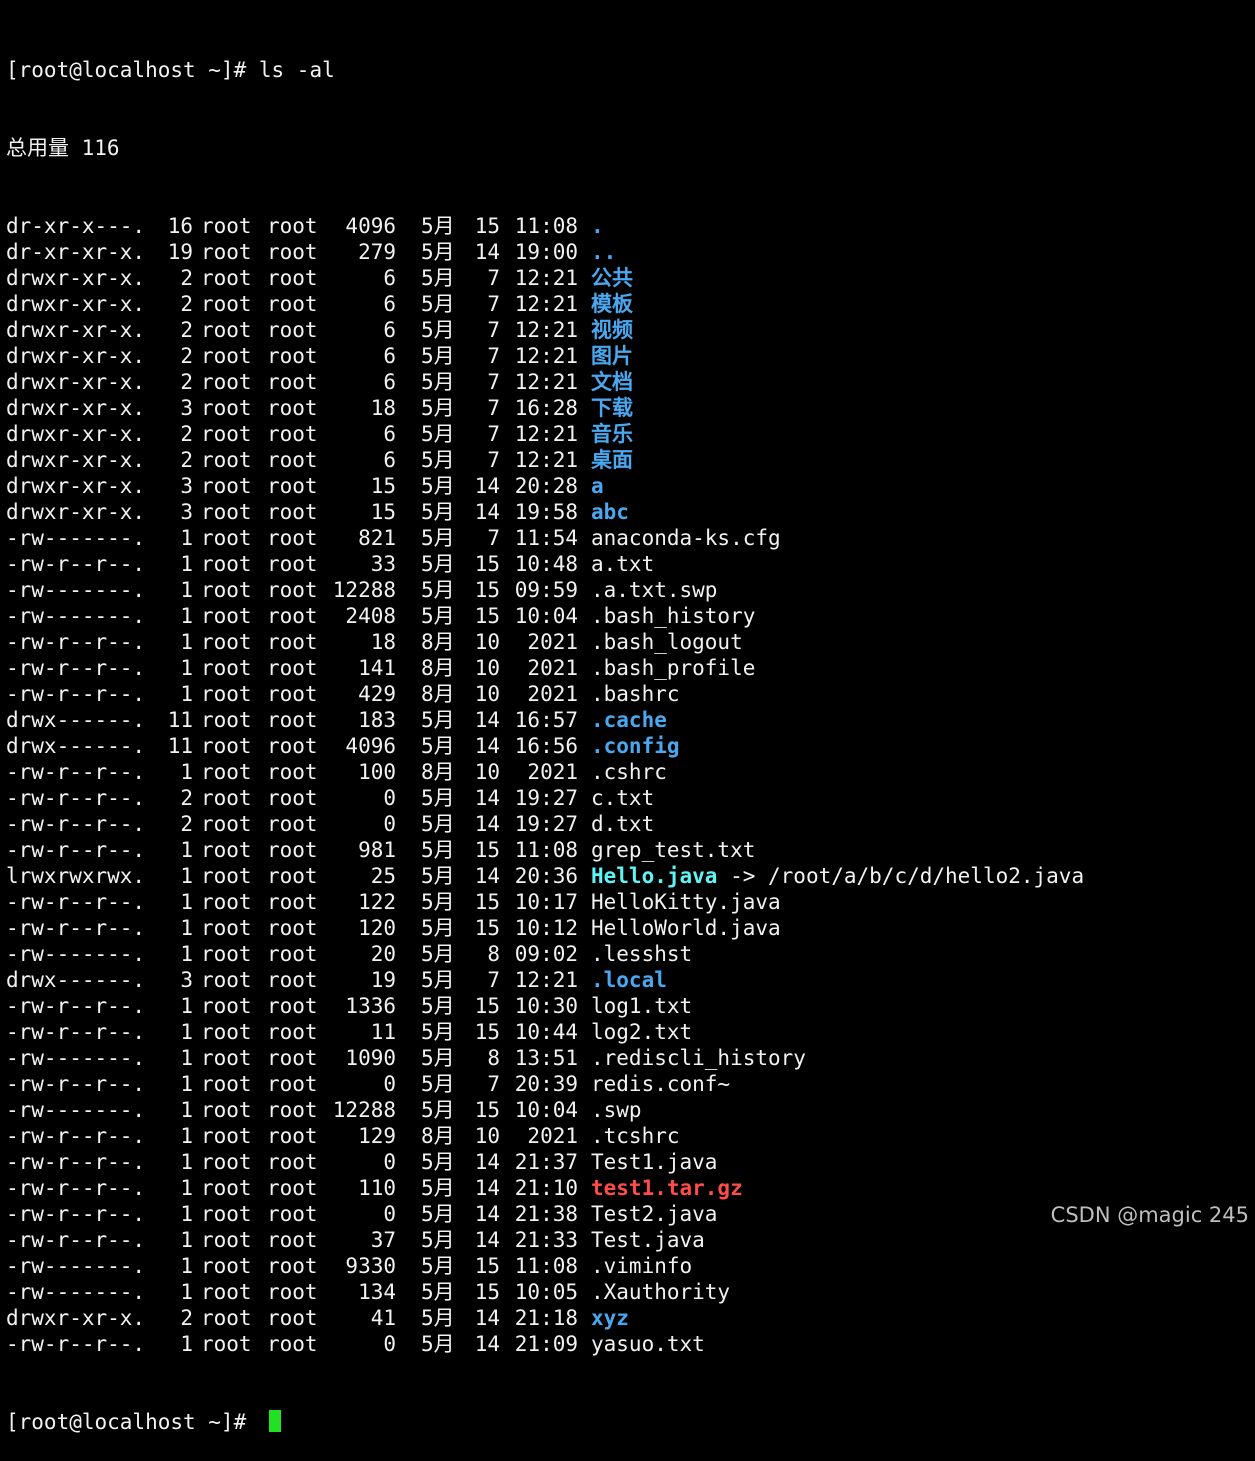 This screenshot has width=1255, height=1461. I want to click on file-name-cell: 图片, so click(612, 356).